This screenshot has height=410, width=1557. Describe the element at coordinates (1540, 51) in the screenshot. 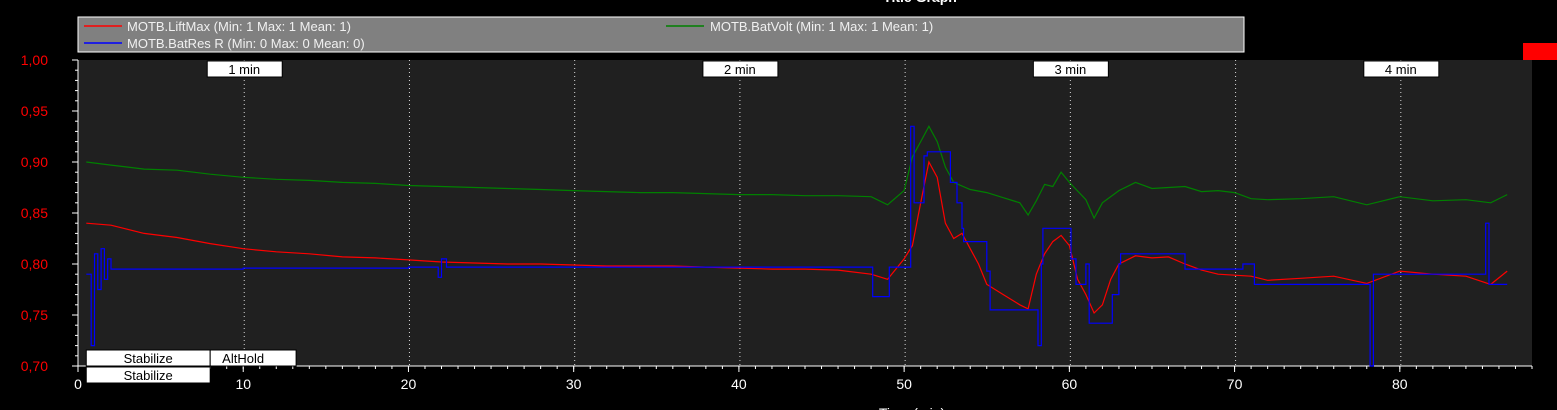

I see `series-indicator` at that location.